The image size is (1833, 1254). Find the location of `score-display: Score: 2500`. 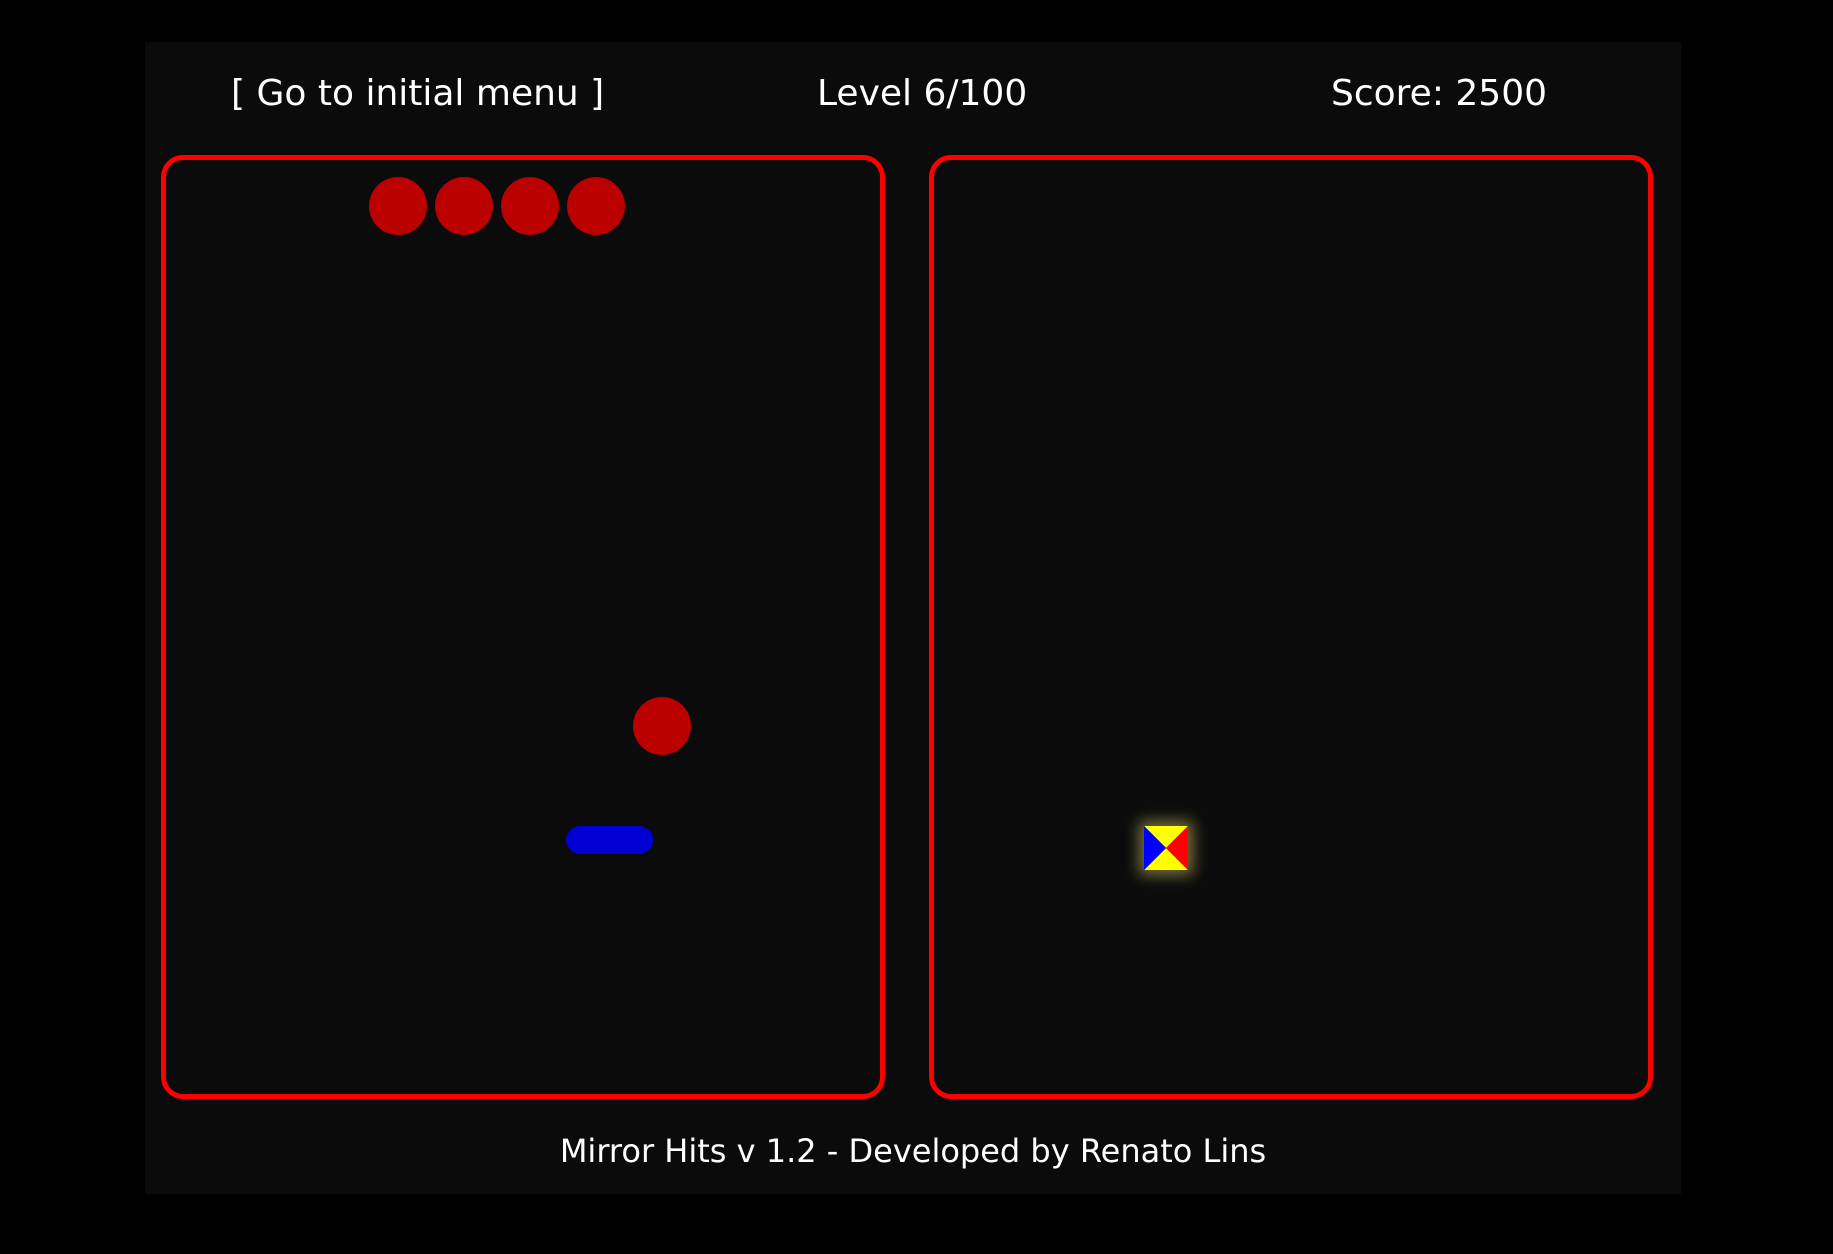

score-display: Score: 2500 is located at coordinates (1439, 93).